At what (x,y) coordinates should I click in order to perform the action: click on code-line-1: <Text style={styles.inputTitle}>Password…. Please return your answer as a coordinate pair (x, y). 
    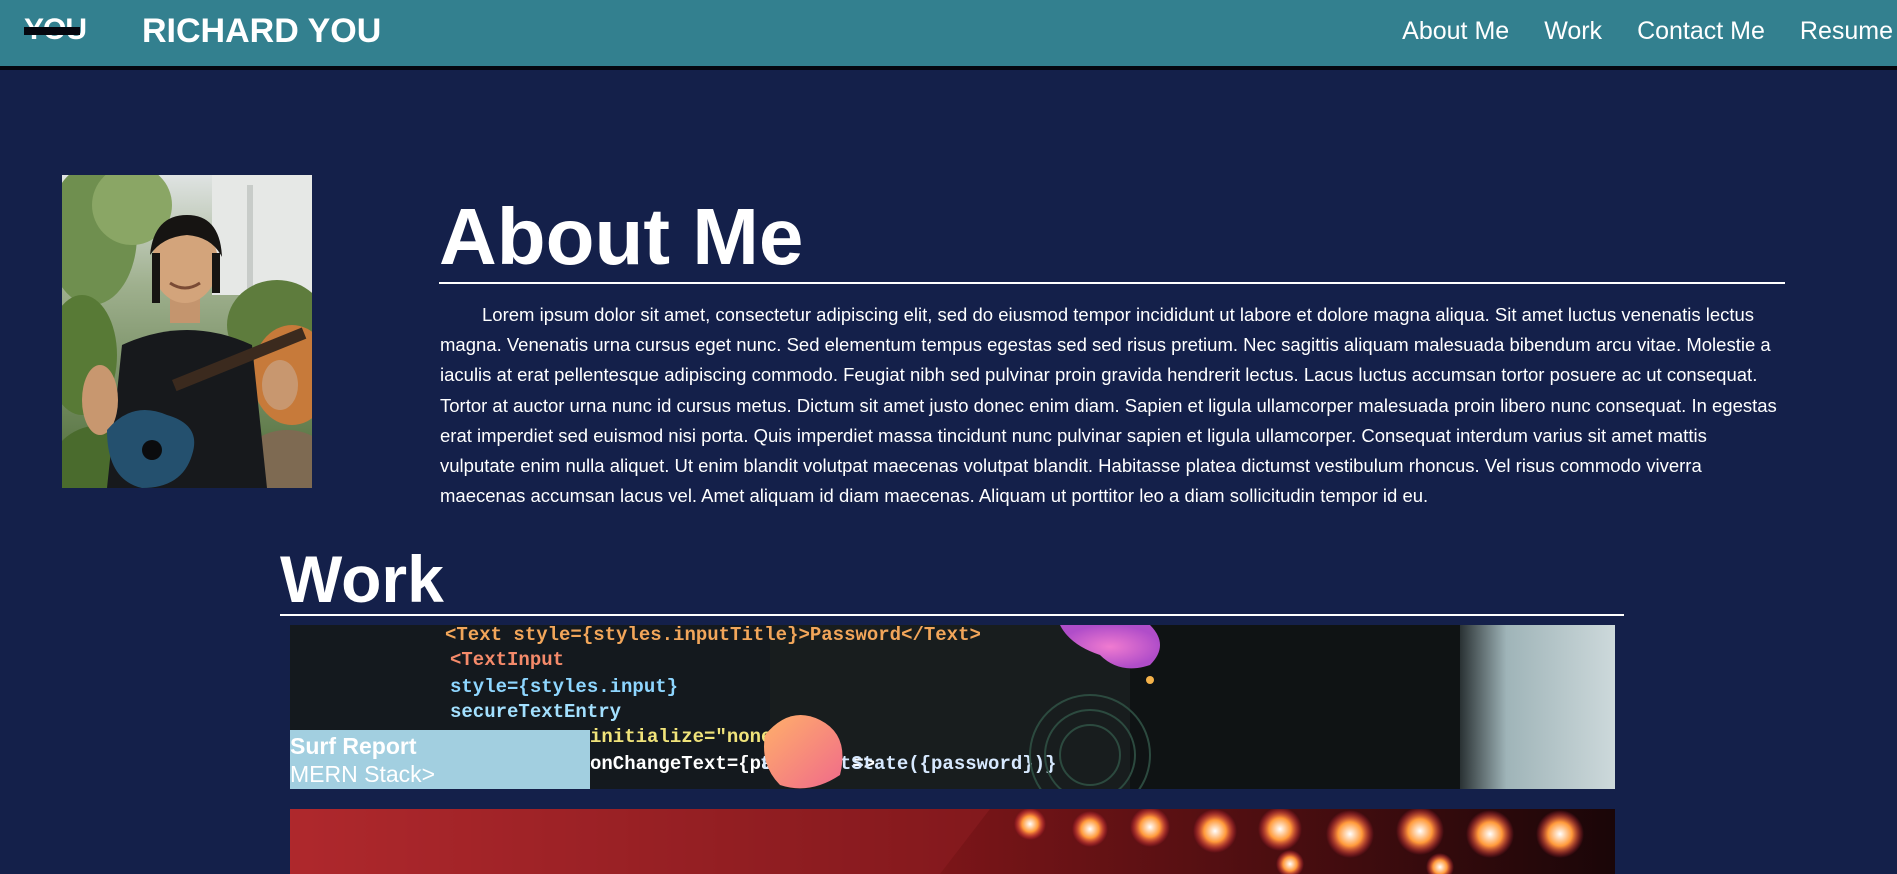
    Looking at the image, I should click on (713, 635).